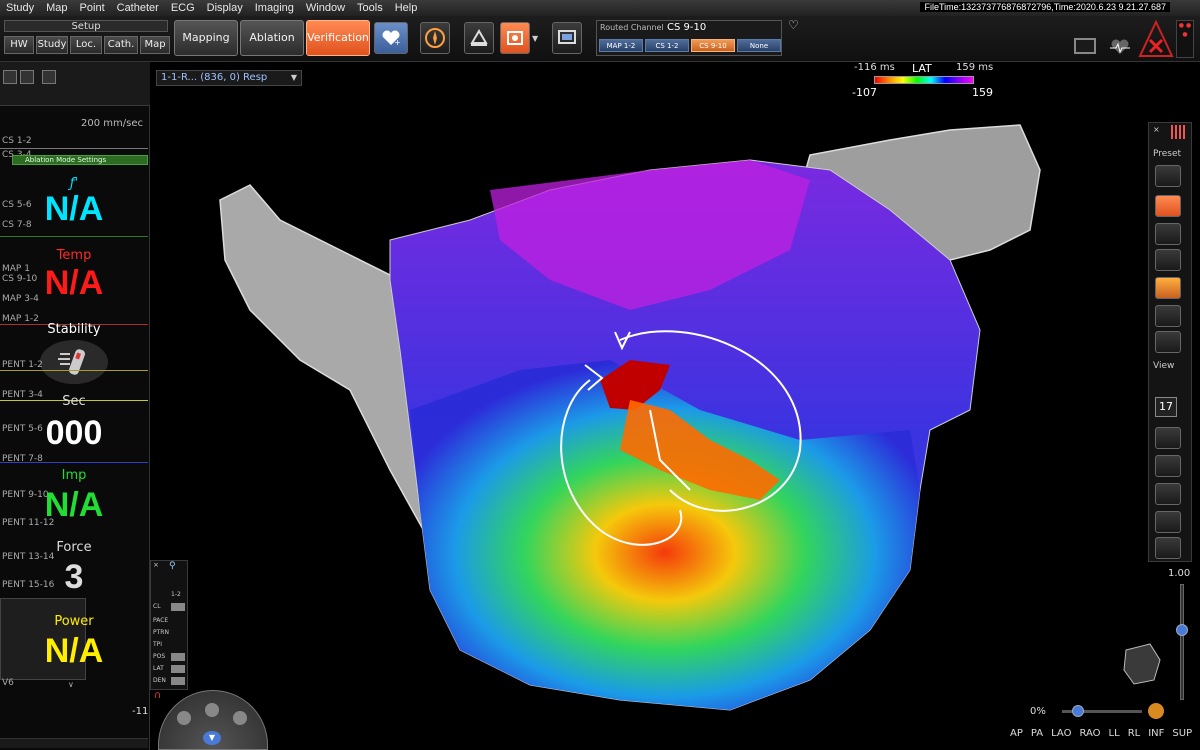  What do you see at coordinates (49, 77) in the screenshot?
I see `signal-settings-icon` at bounding box center [49, 77].